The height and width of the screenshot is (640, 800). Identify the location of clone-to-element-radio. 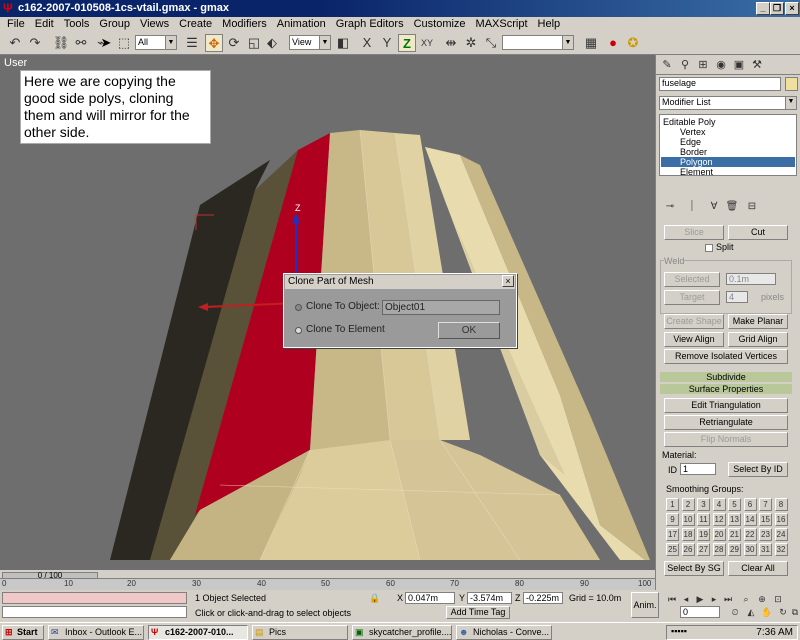
(298, 330).